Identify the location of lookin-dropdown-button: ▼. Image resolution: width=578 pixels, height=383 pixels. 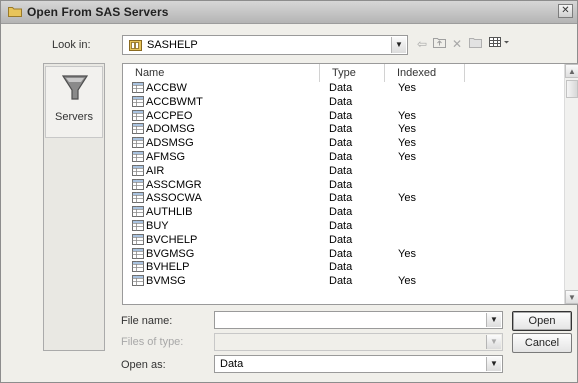
(398, 45).